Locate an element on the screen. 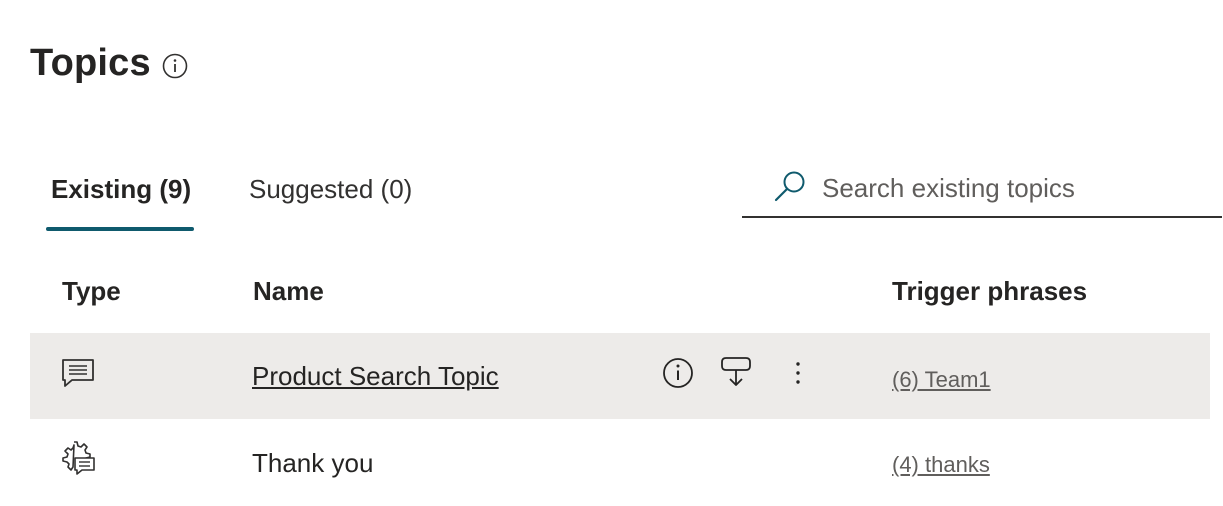 The height and width of the screenshot is (506, 1223). topic-name-link: Product Search Topic is located at coordinates (375, 376).